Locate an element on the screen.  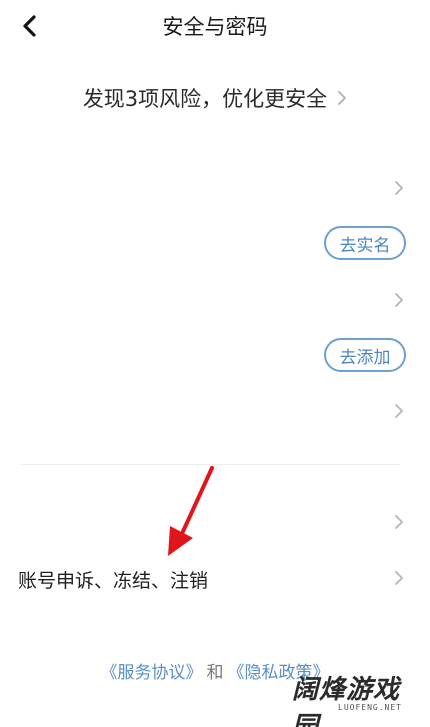
section-divider is located at coordinates (210, 464).